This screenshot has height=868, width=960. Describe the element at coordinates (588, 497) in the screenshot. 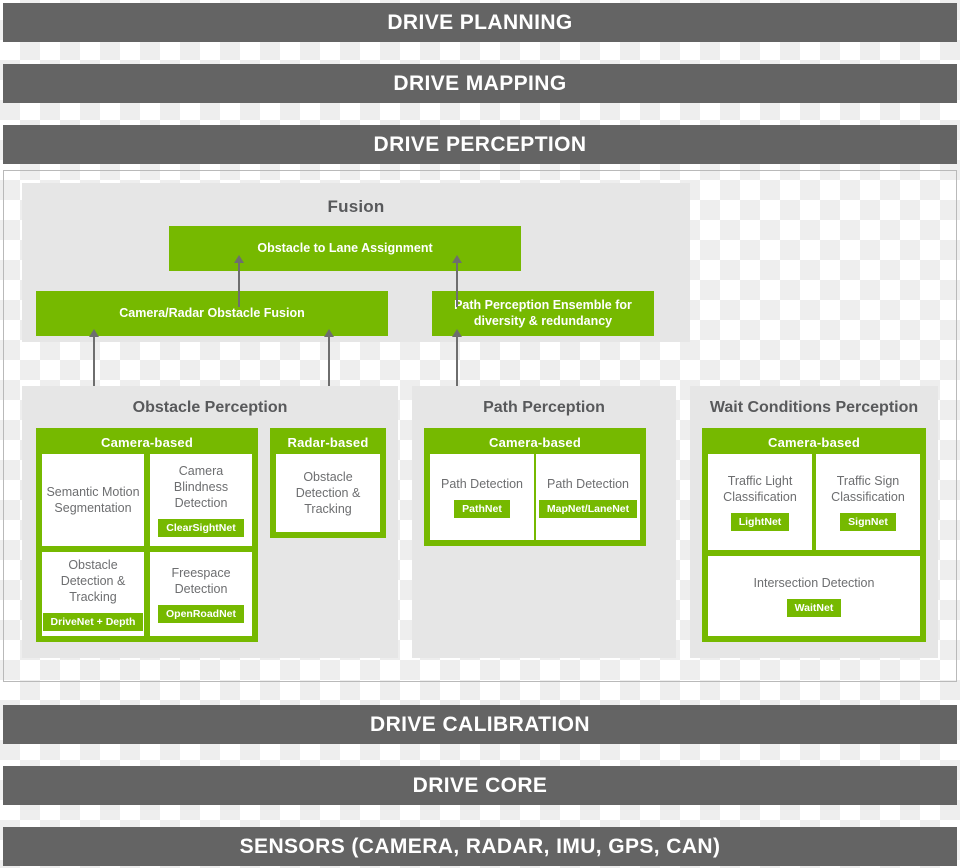

I see `leaf-path-detection-mapnet-lanenet: Path Detection MapNet/LaneNet` at that location.